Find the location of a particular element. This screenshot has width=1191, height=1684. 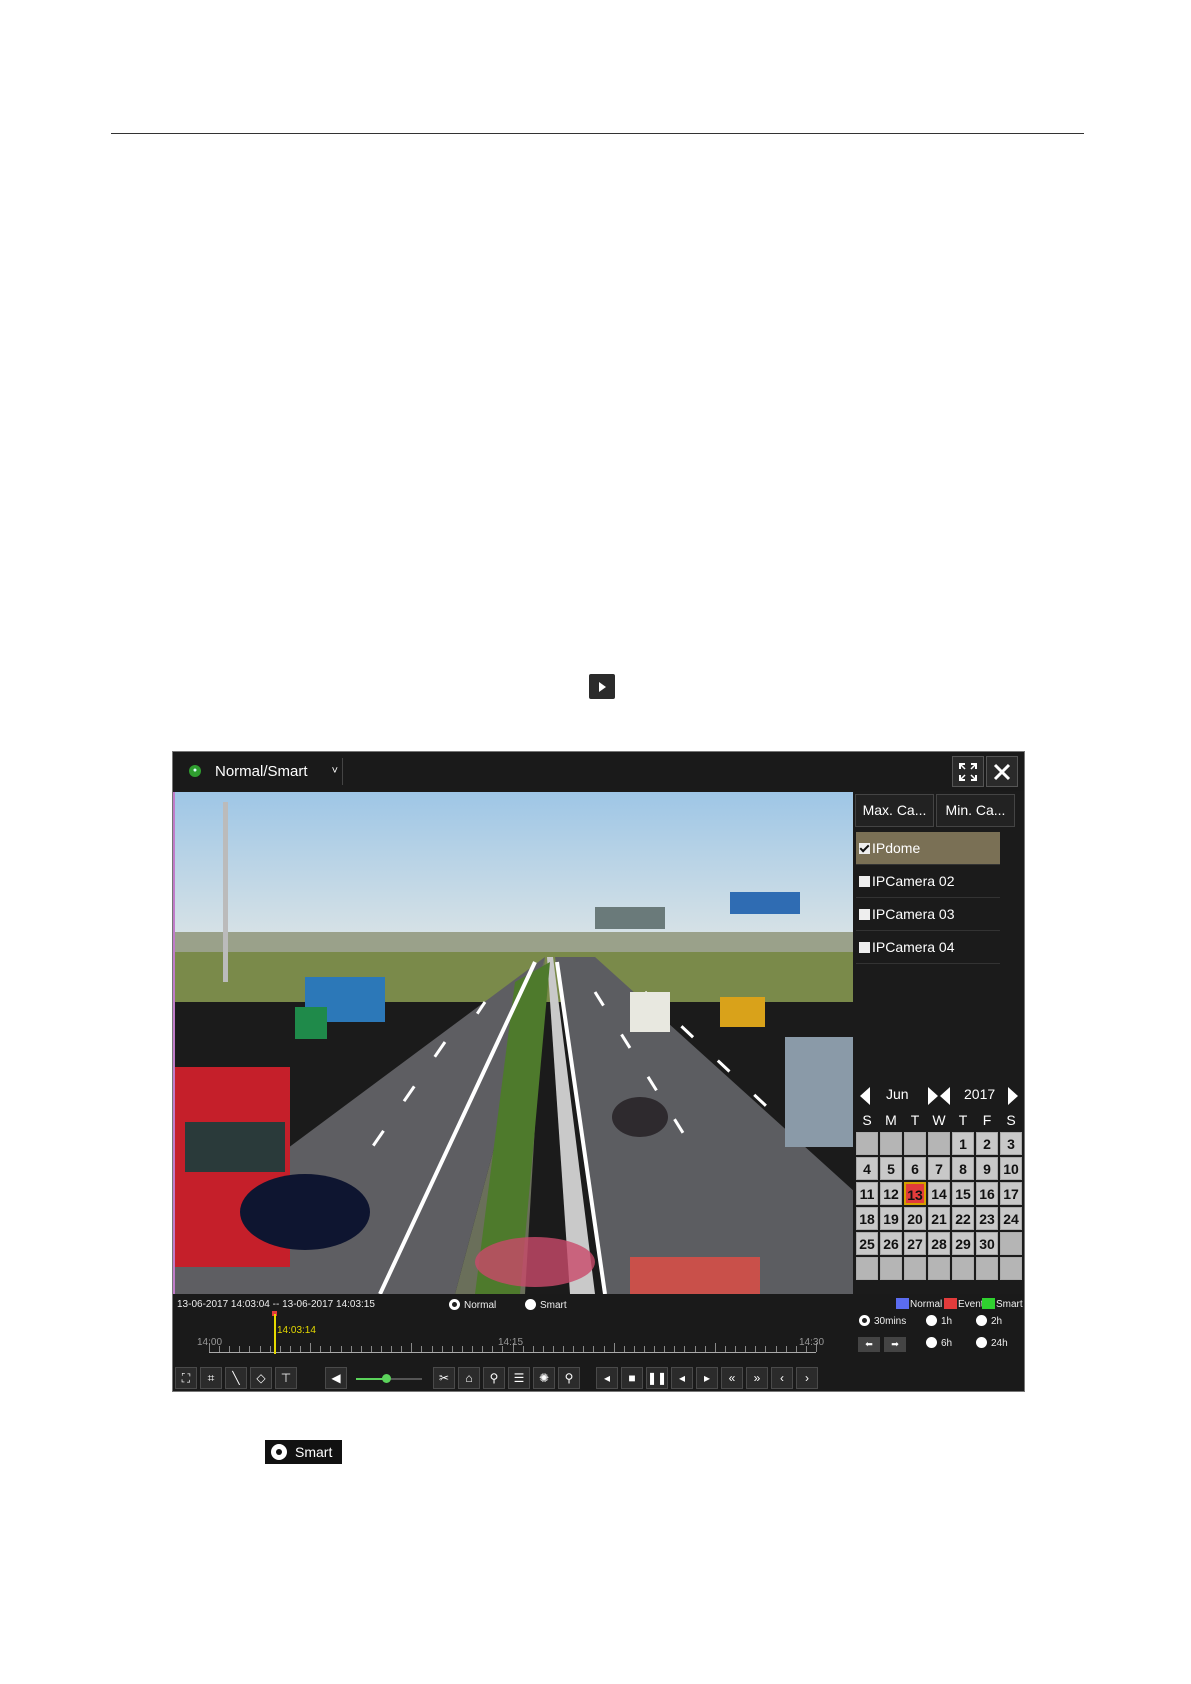

slow-forward-button: « is located at coordinates (732, 1378).